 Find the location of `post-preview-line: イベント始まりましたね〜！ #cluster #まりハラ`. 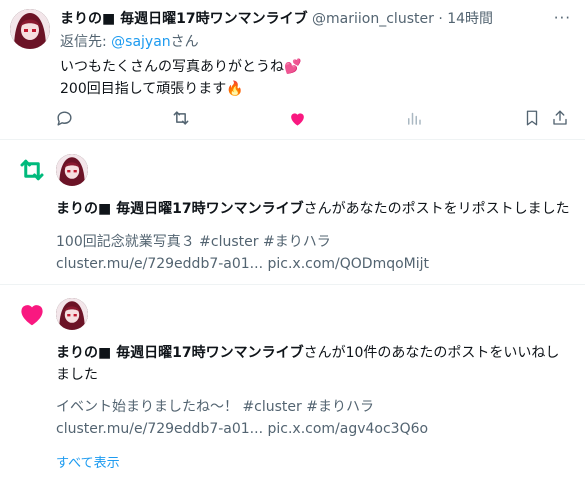

post-preview-line: イベント始まりましたね〜！ #cluster #まりハラ is located at coordinates (215, 407).